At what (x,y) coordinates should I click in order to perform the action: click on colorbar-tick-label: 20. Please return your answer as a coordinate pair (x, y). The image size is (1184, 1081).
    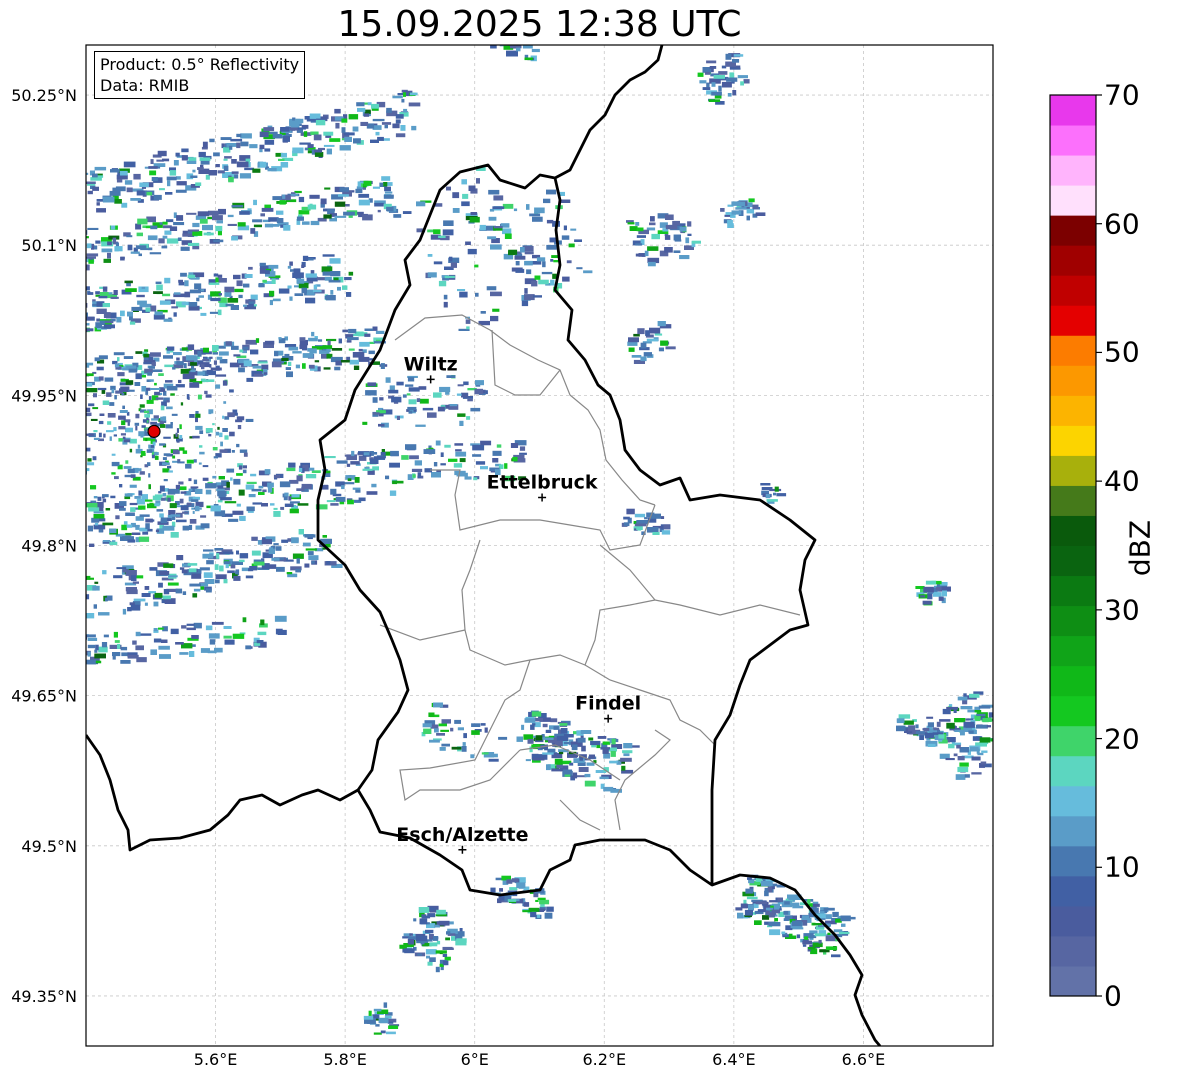
    Looking at the image, I should click on (1122, 739).